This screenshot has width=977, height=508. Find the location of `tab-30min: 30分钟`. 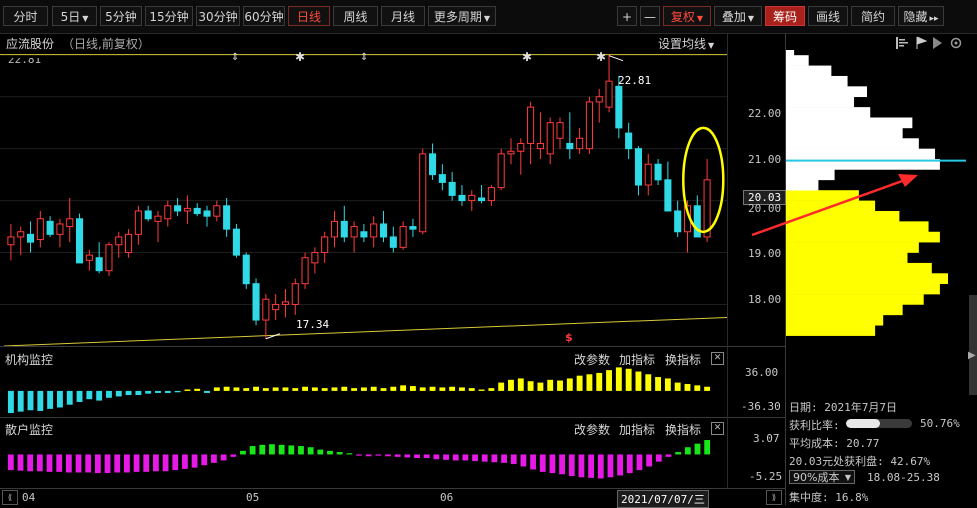

tab-30min: 30分钟 is located at coordinates (218, 16).